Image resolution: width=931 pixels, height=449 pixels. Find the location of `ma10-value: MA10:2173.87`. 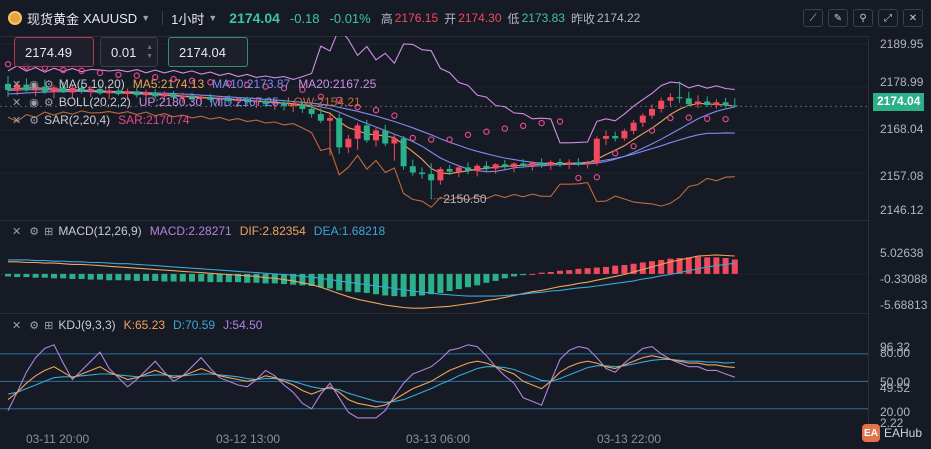

ma10-value: MA10:2173.87 is located at coordinates (251, 84).